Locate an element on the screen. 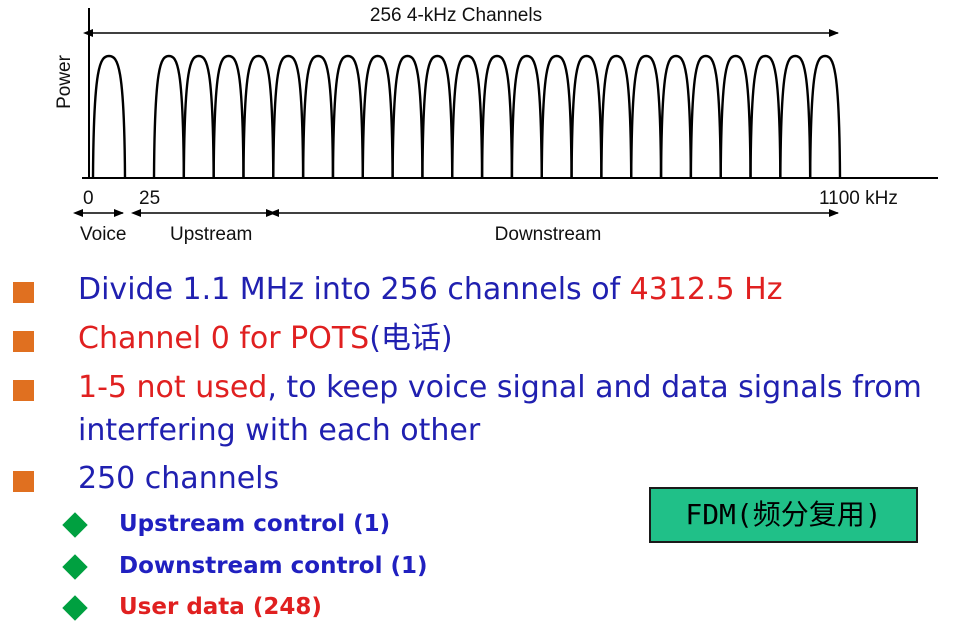 This screenshot has width=972, height=640. bullet-text: Channel 0 for POTS(电话) is located at coordinates (265, 338).